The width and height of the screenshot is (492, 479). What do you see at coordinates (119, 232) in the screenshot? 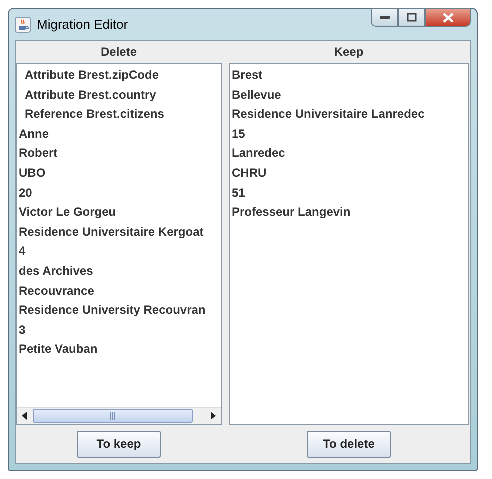
I see `list-item: Residence Universitaire Kergoat` at bounding box center [119, 232].